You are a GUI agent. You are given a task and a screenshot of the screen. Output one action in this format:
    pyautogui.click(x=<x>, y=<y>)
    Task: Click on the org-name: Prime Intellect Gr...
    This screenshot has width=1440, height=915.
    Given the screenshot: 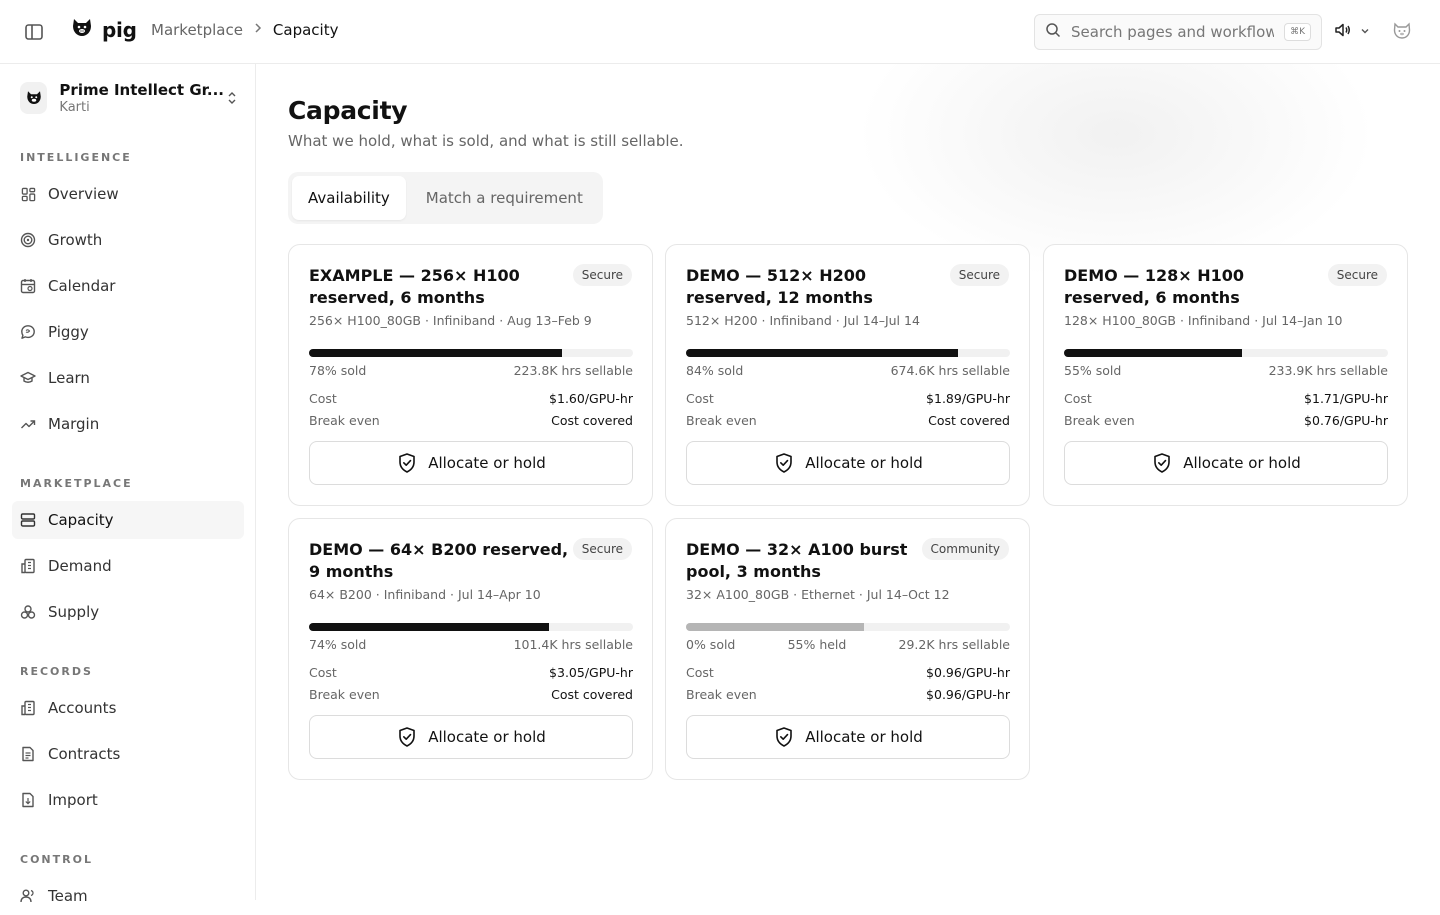 What is the action you would take?
    pyautogui.click(x=141, y=90)
    